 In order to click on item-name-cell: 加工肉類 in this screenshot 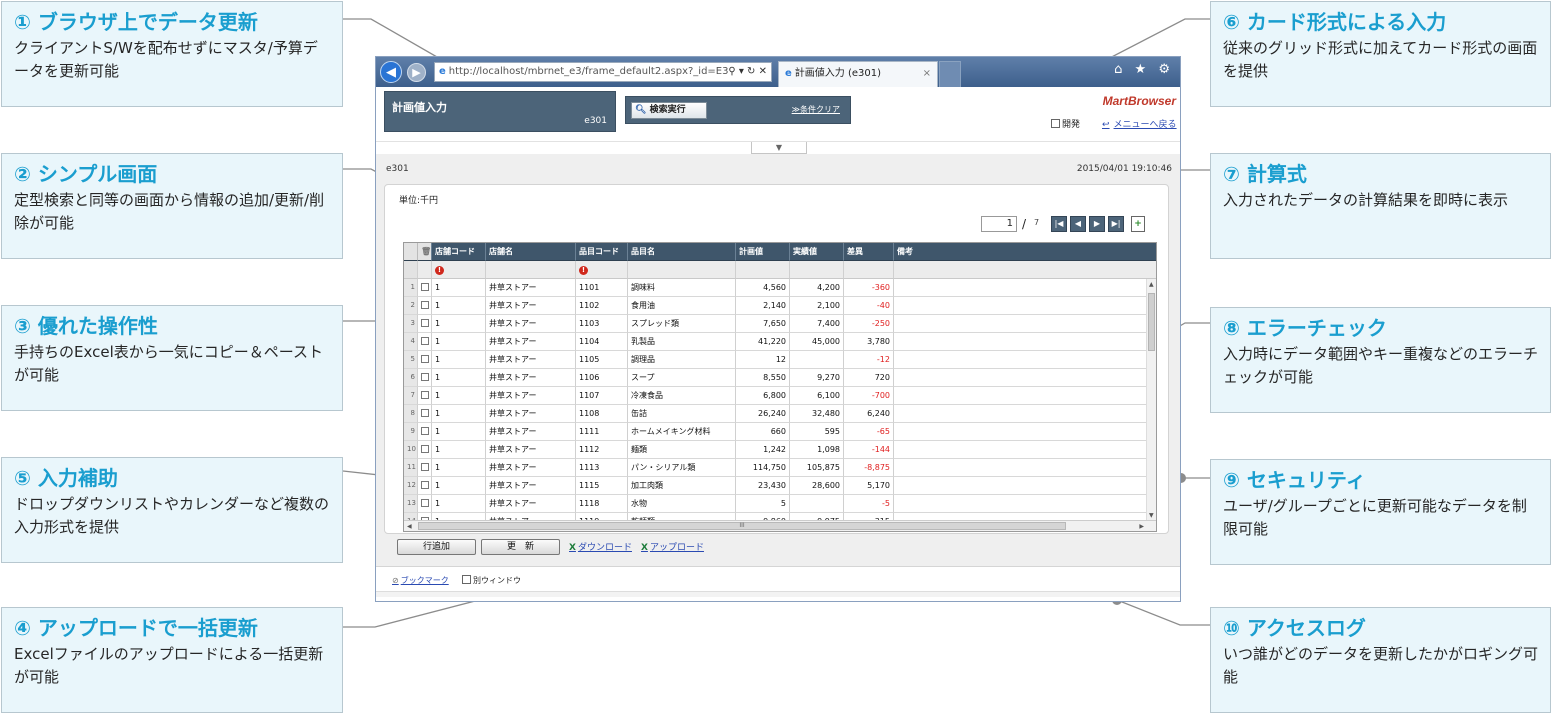, I will do `click(682, 486)`.